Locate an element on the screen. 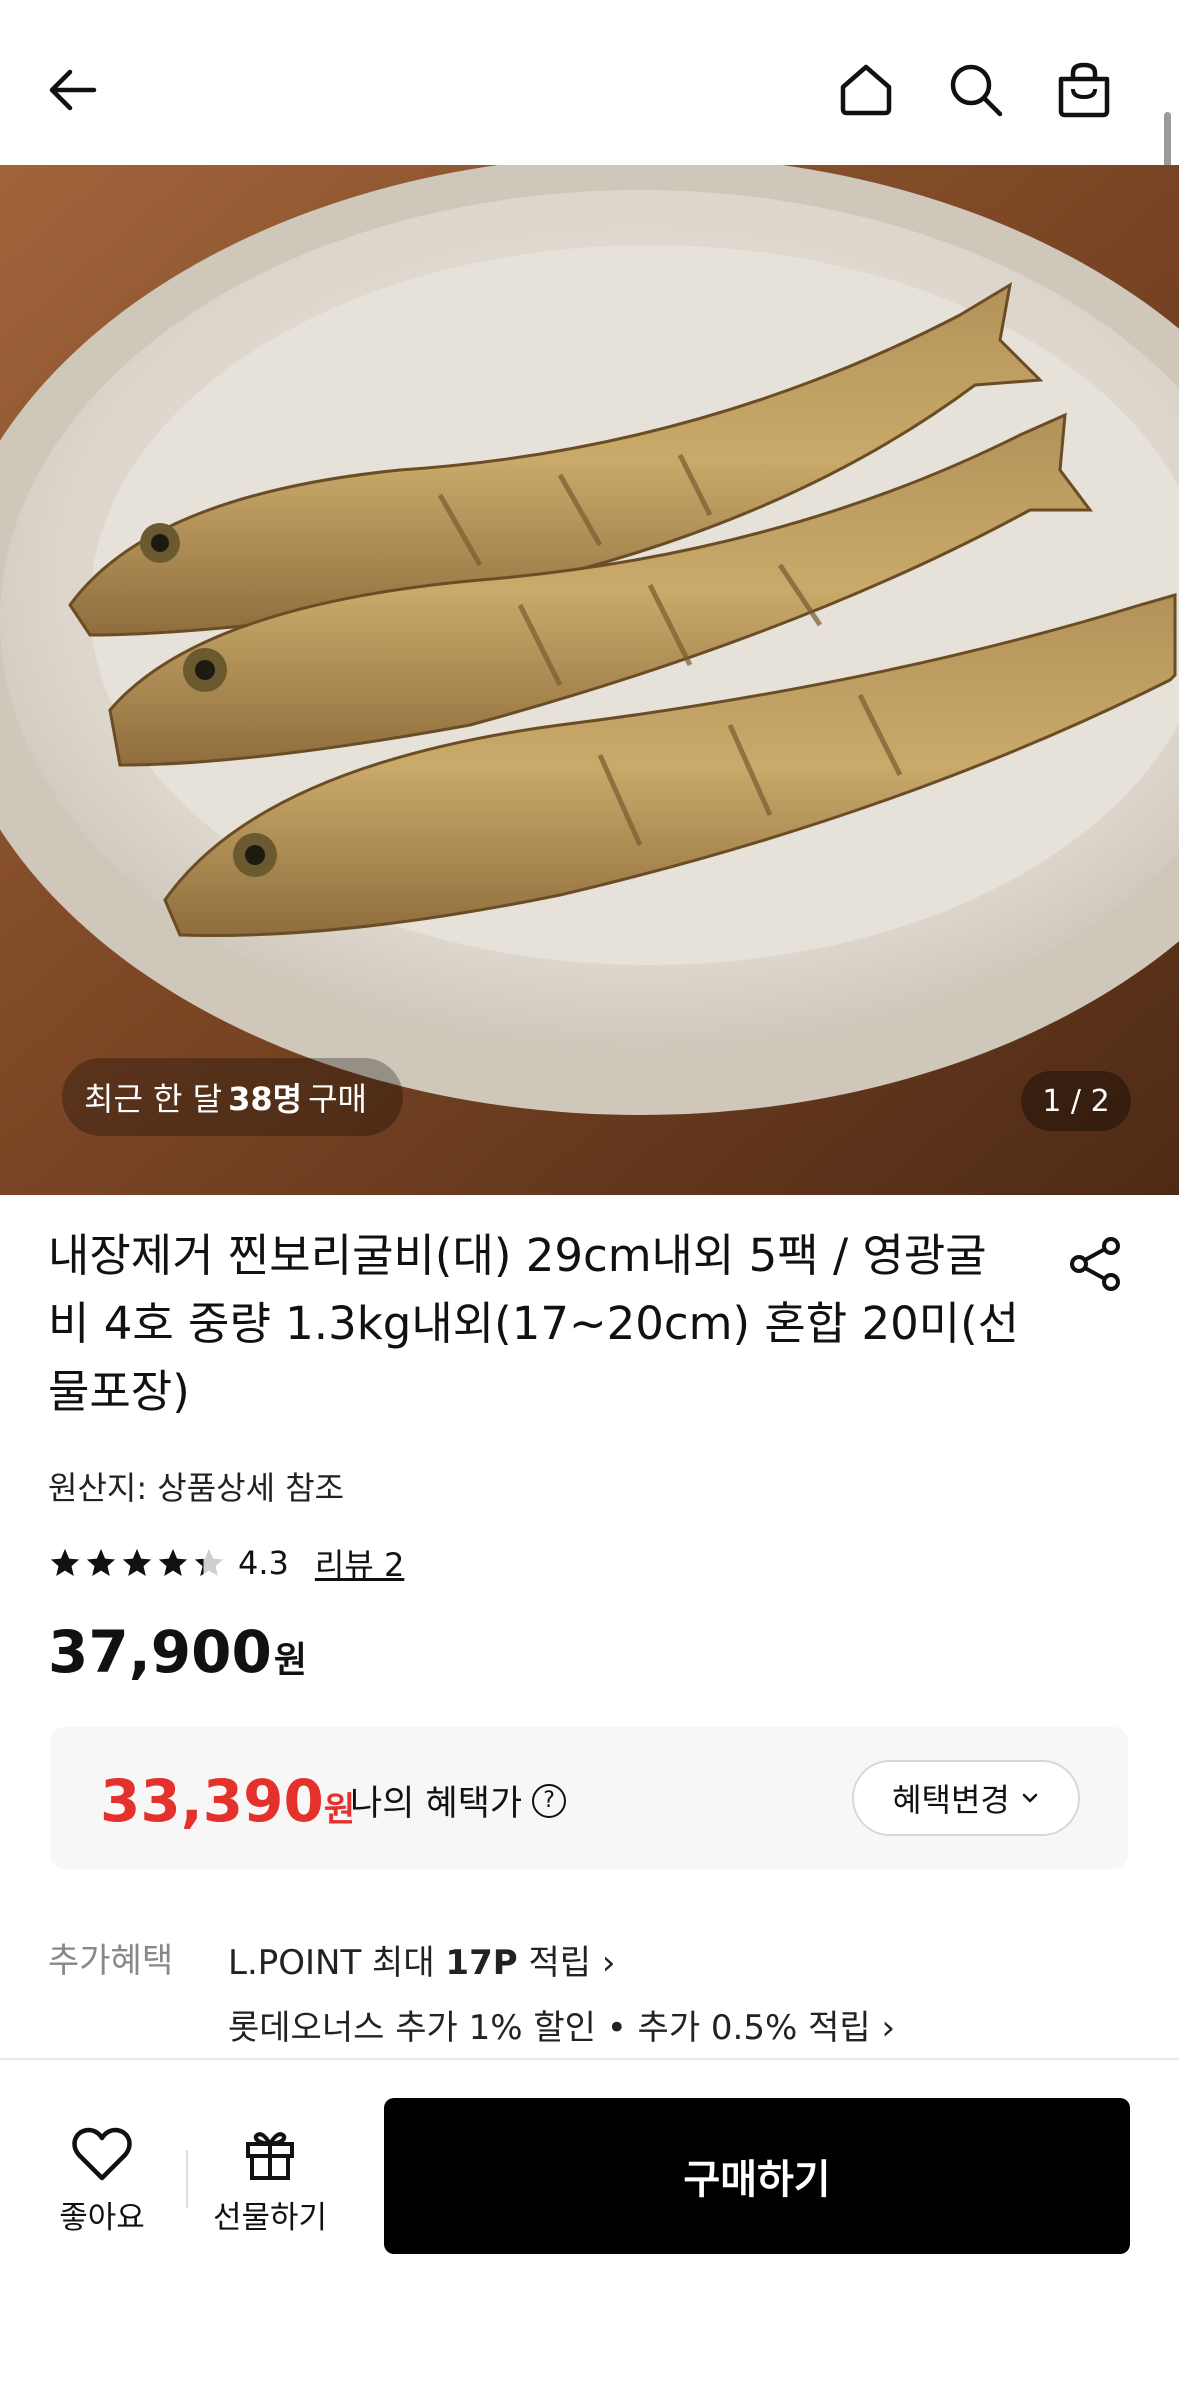 This screenshot has width=1179, height=2394. extra-benefit-label: 추가혜택 is located at coordinates (111, 1961).